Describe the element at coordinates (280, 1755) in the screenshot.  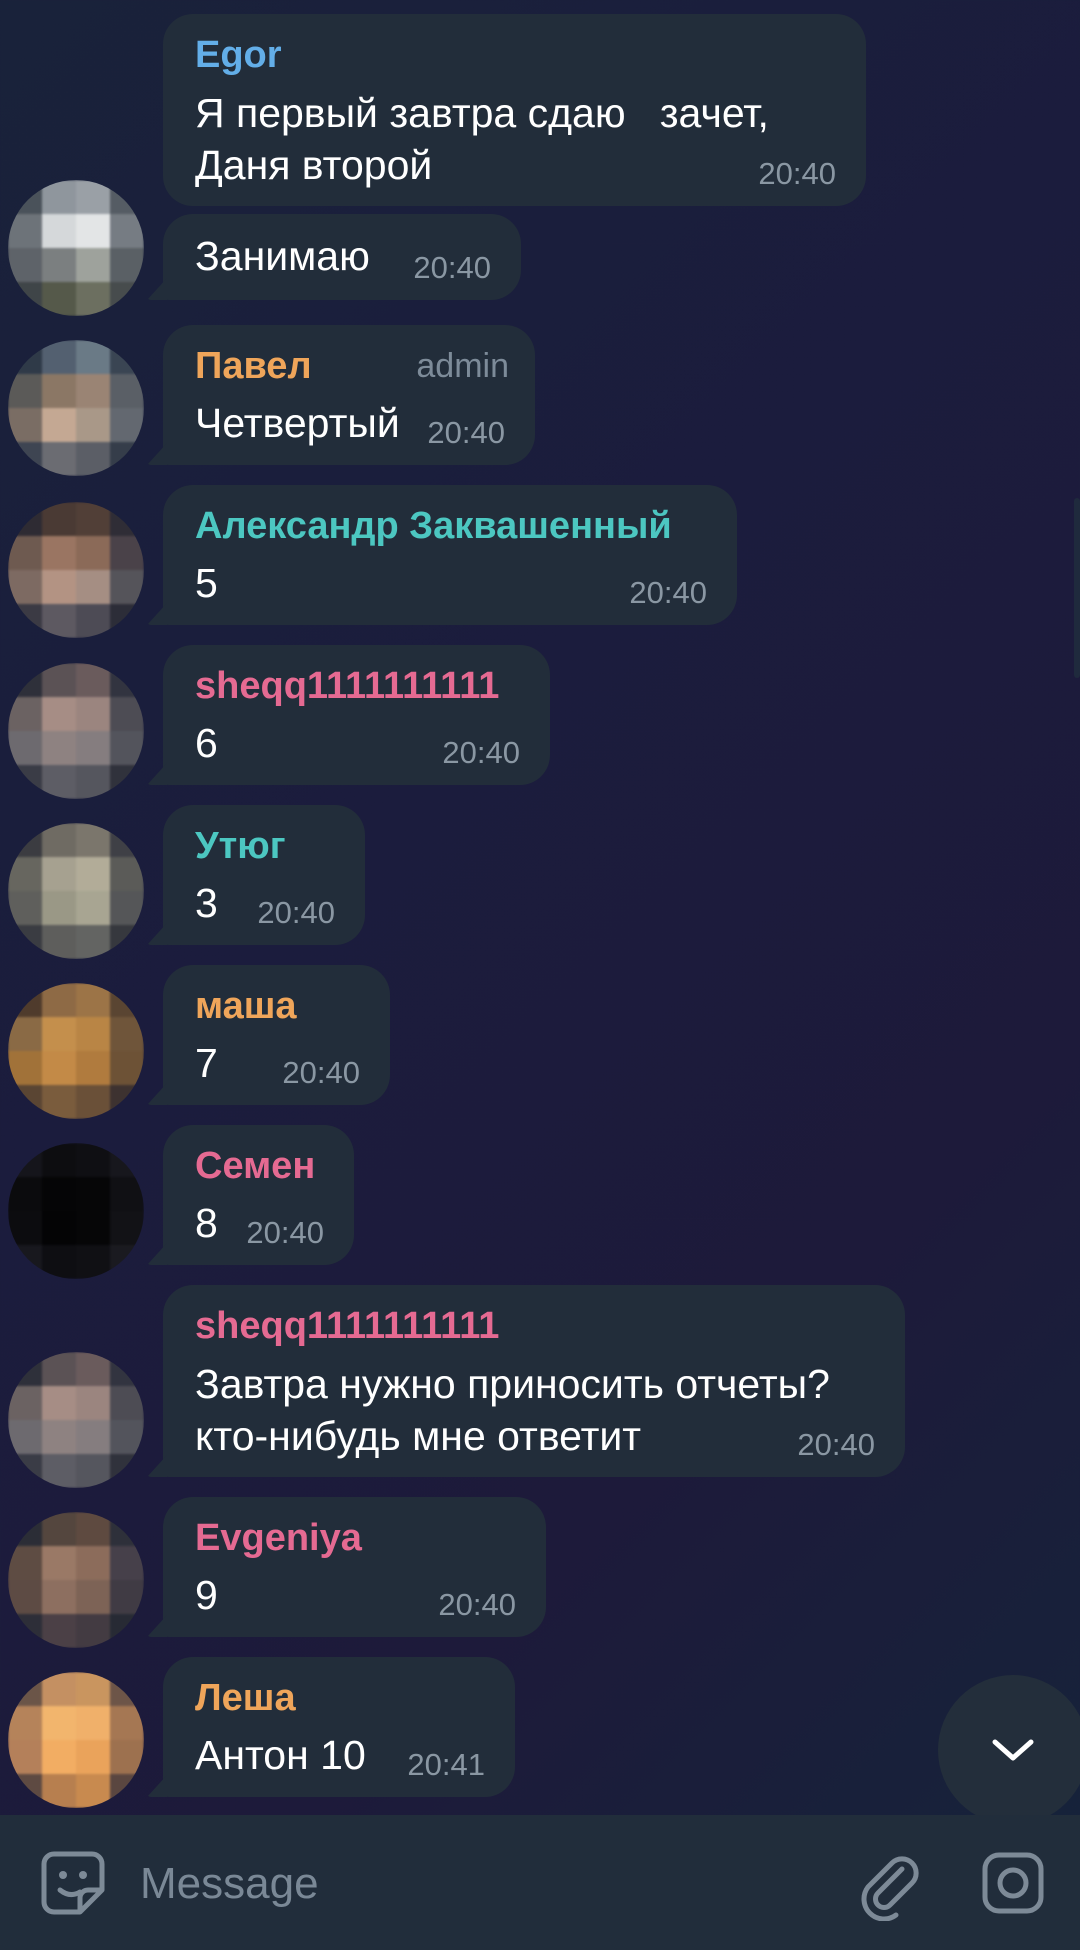
I see `message-text: Антон 10` at that location.